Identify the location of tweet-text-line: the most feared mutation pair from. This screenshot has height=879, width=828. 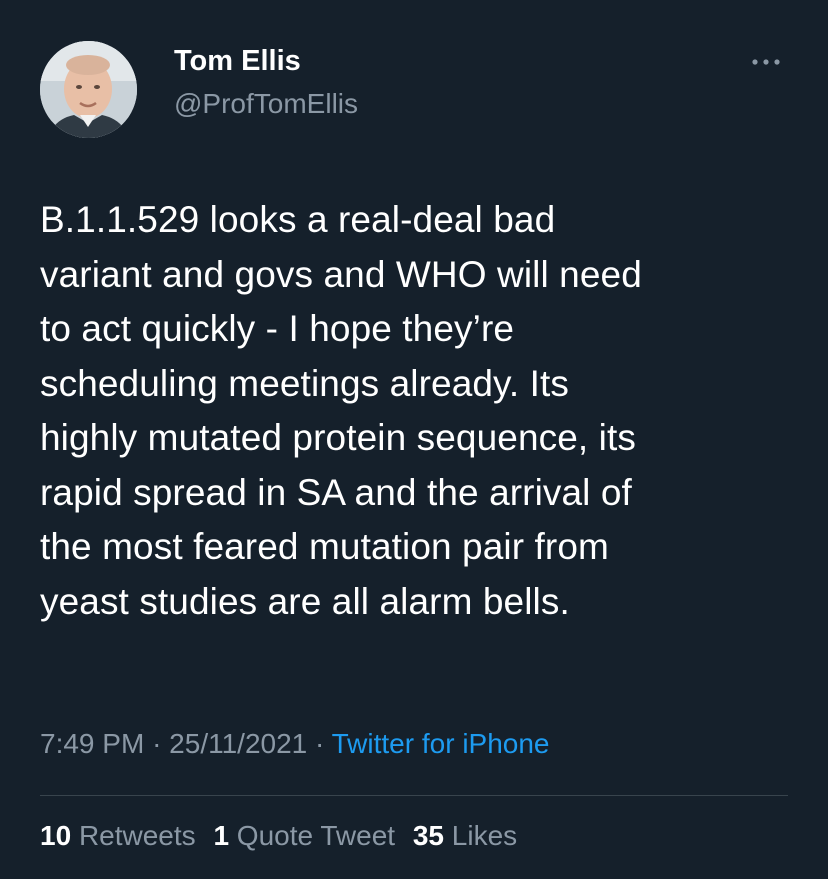
(324, 546).